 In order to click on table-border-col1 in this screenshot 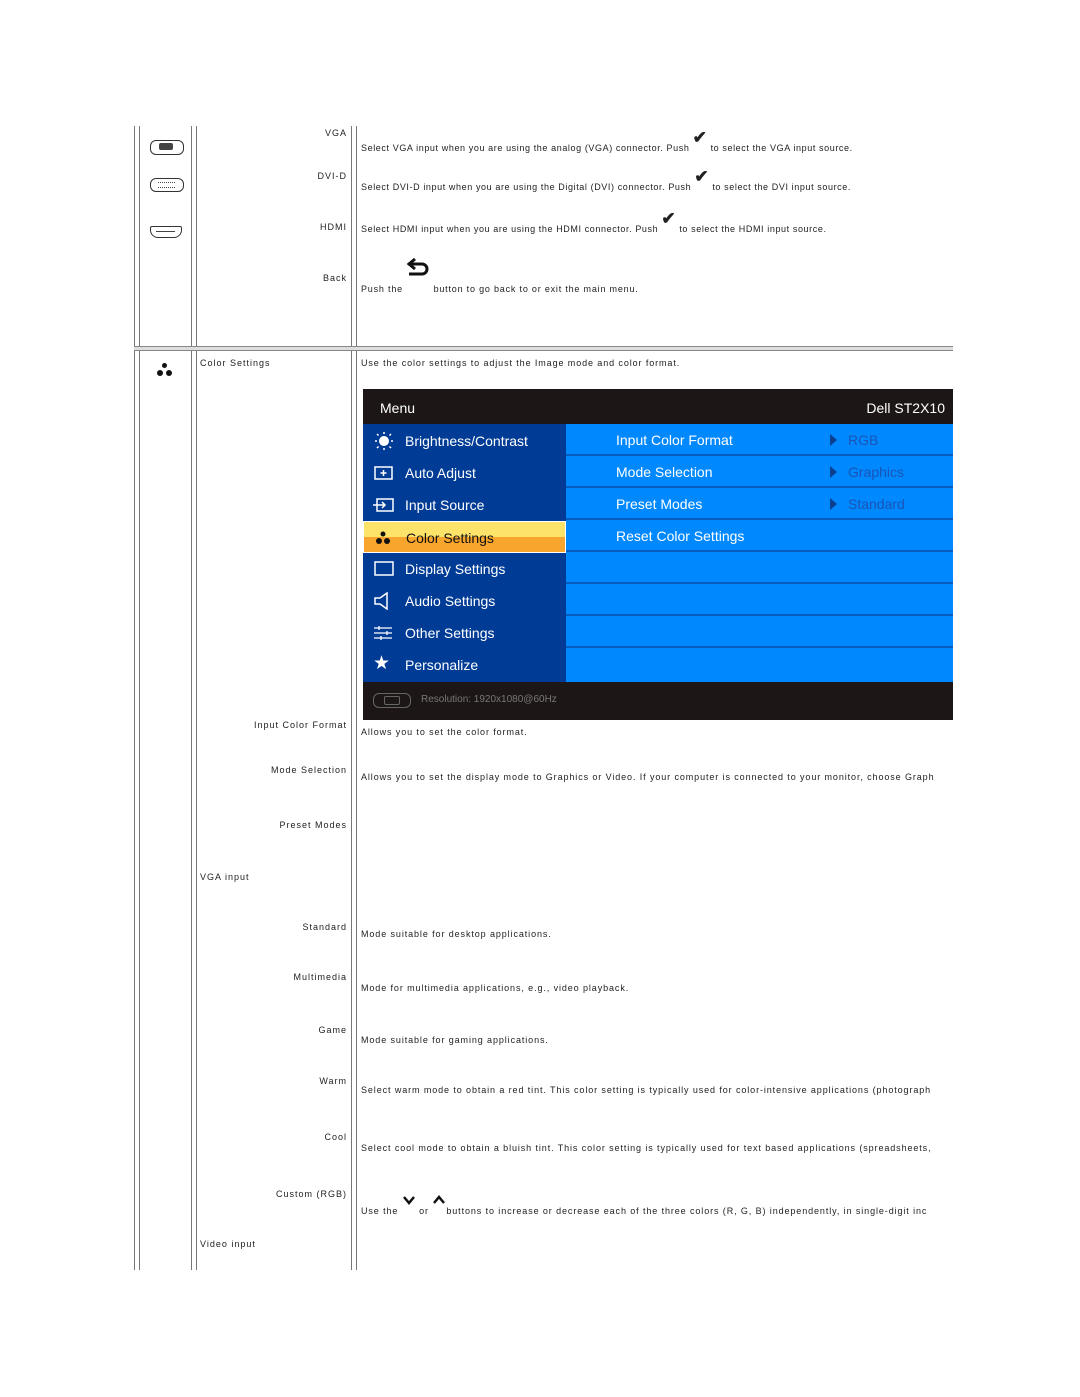, I will do `click(194, 698)`.